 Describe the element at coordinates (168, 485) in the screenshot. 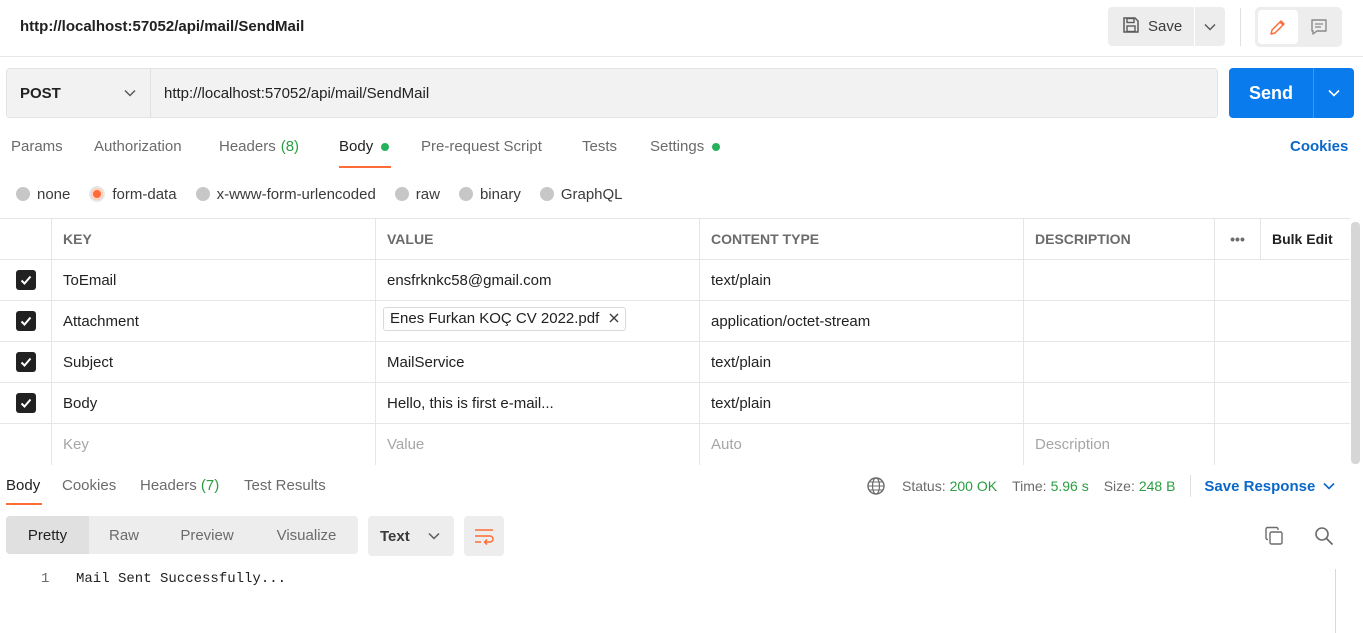

I see `tab-label: Headers` at that location.